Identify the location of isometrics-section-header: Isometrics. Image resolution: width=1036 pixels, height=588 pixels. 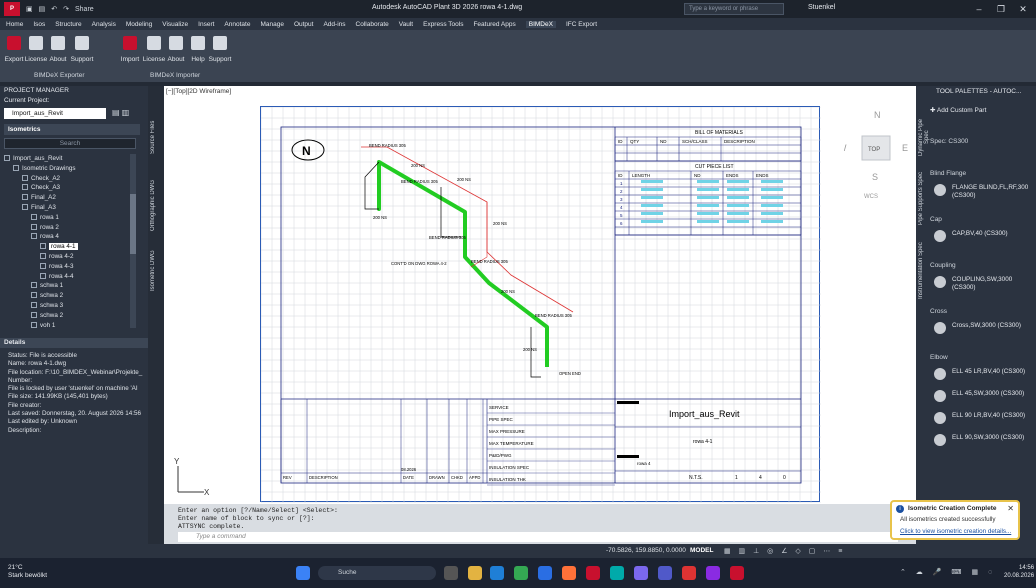
(72, 129).